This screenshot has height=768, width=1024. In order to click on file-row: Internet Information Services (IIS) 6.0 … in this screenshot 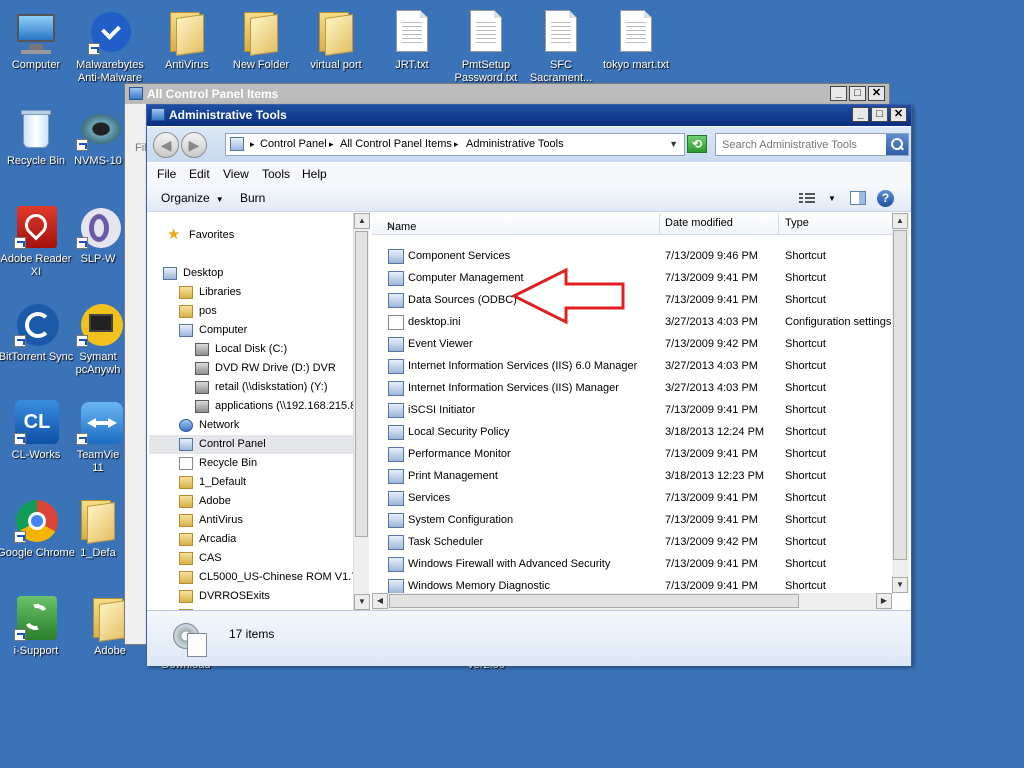, I will do `click(632, 366)`.